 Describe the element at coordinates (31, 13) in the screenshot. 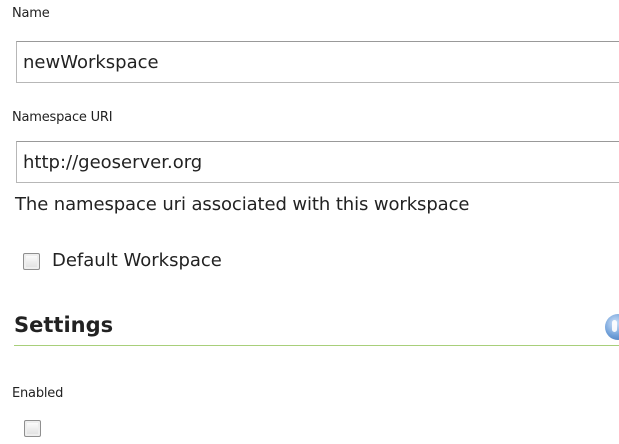

I see `name-label: Name` at that location.